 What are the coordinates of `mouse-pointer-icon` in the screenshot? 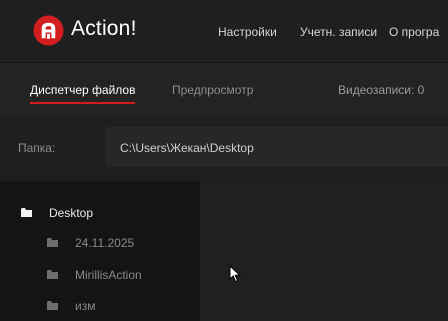 It's located at (235, 274).